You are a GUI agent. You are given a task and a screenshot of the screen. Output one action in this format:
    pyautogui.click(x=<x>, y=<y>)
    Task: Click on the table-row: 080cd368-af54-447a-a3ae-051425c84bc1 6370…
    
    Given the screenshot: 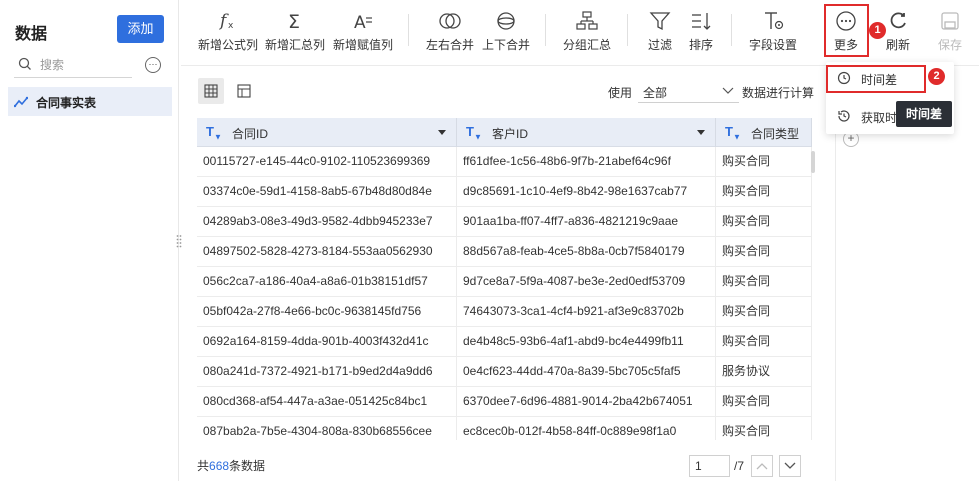 What is the action you would take?
    pyautogui.click(x=504, y=402)
    